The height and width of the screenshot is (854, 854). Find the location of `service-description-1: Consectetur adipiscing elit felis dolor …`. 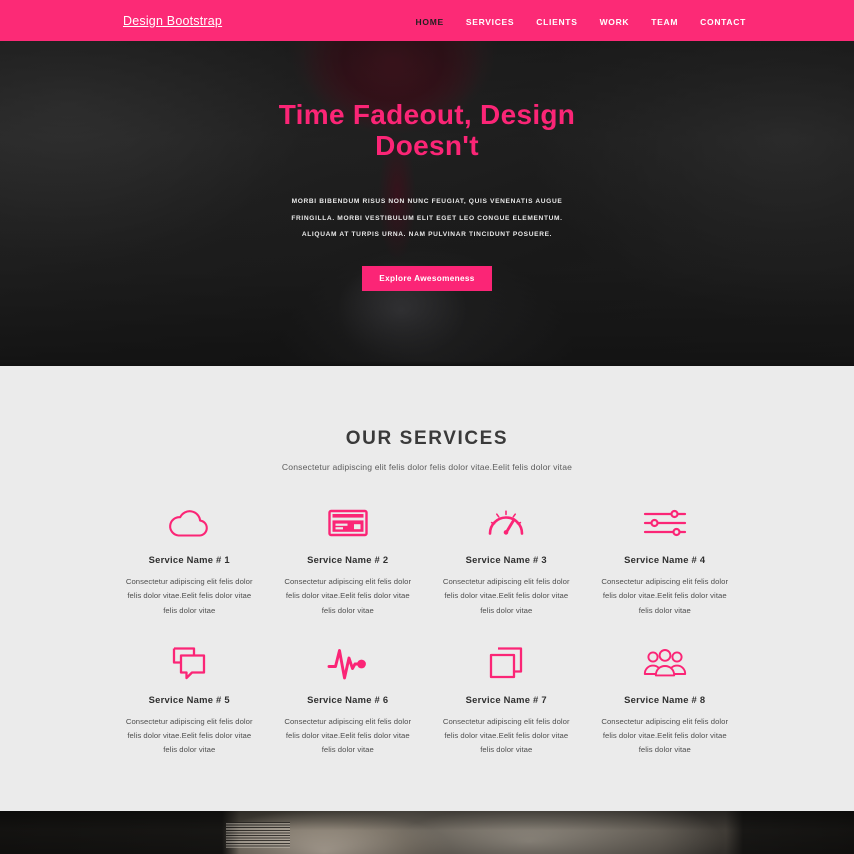

service-description-1: Consectetur adipiscing elit felis dolor … is located at coordinates (189, 596).